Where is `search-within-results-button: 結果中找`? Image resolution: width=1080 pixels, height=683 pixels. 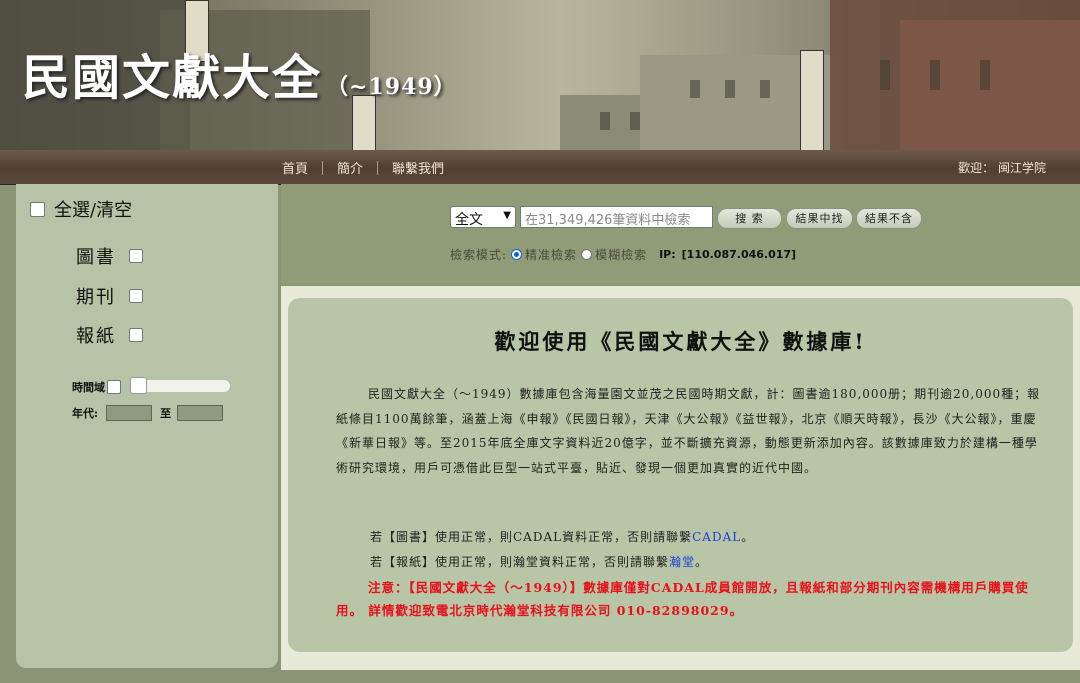
search-within-results-button: 結果中找 is located at coordinates (819, 218).